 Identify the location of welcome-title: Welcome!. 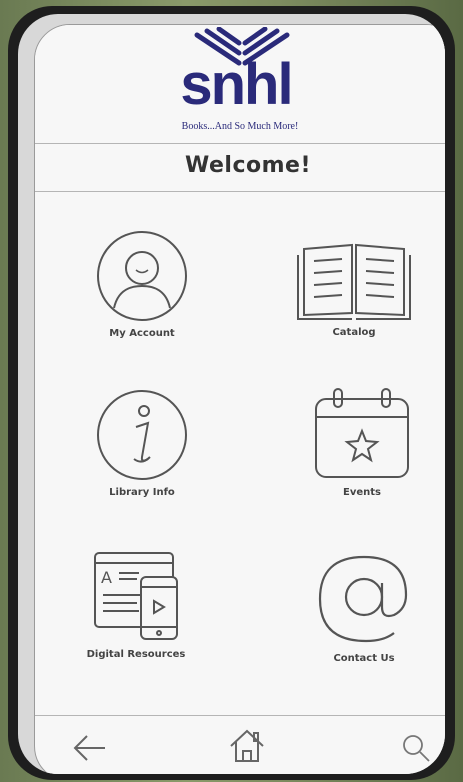
(248, 165).